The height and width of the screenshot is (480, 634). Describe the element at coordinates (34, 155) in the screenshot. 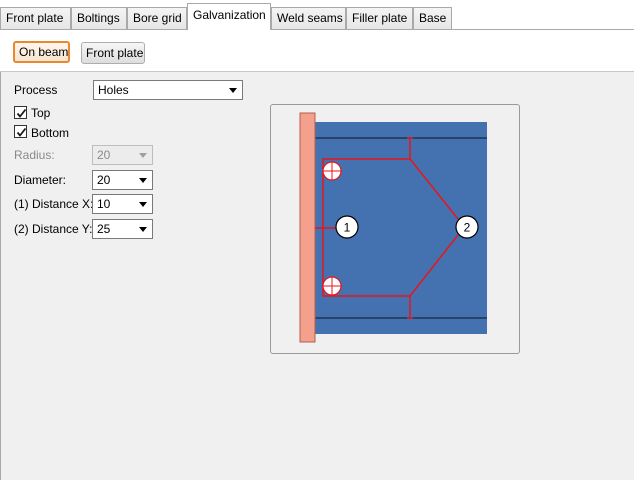

I see `radius-label: Radius:` at that location.